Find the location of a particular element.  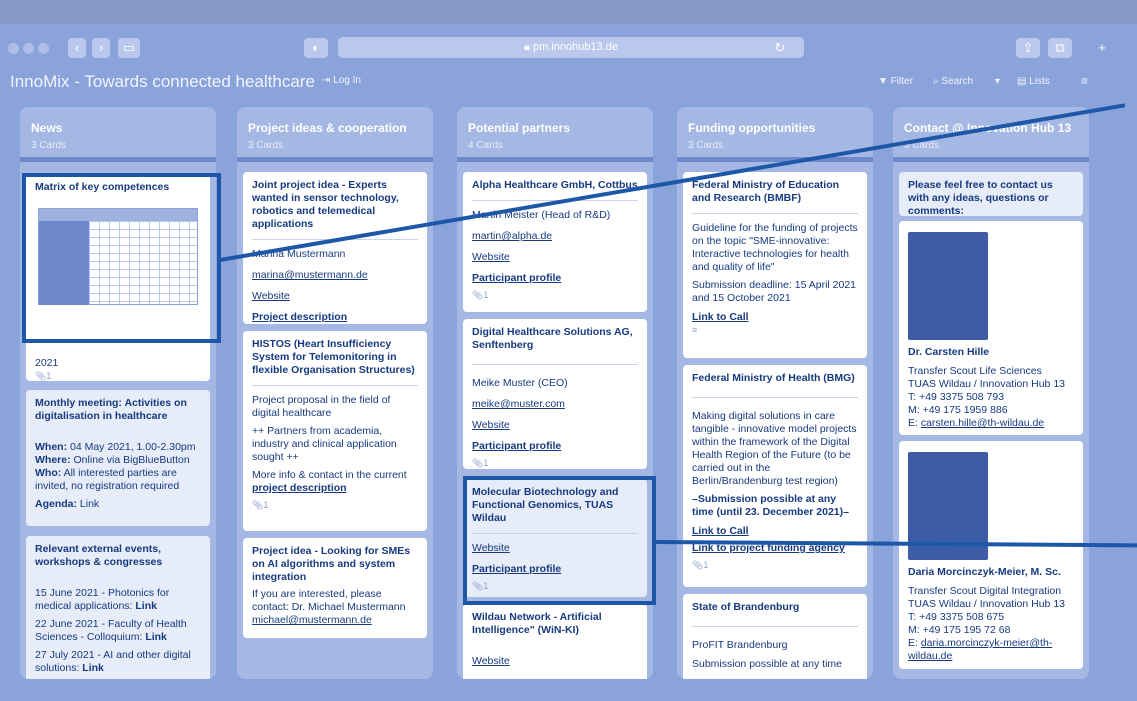

tabs-icon: ⧉ is located at coordinates (1060, 47).